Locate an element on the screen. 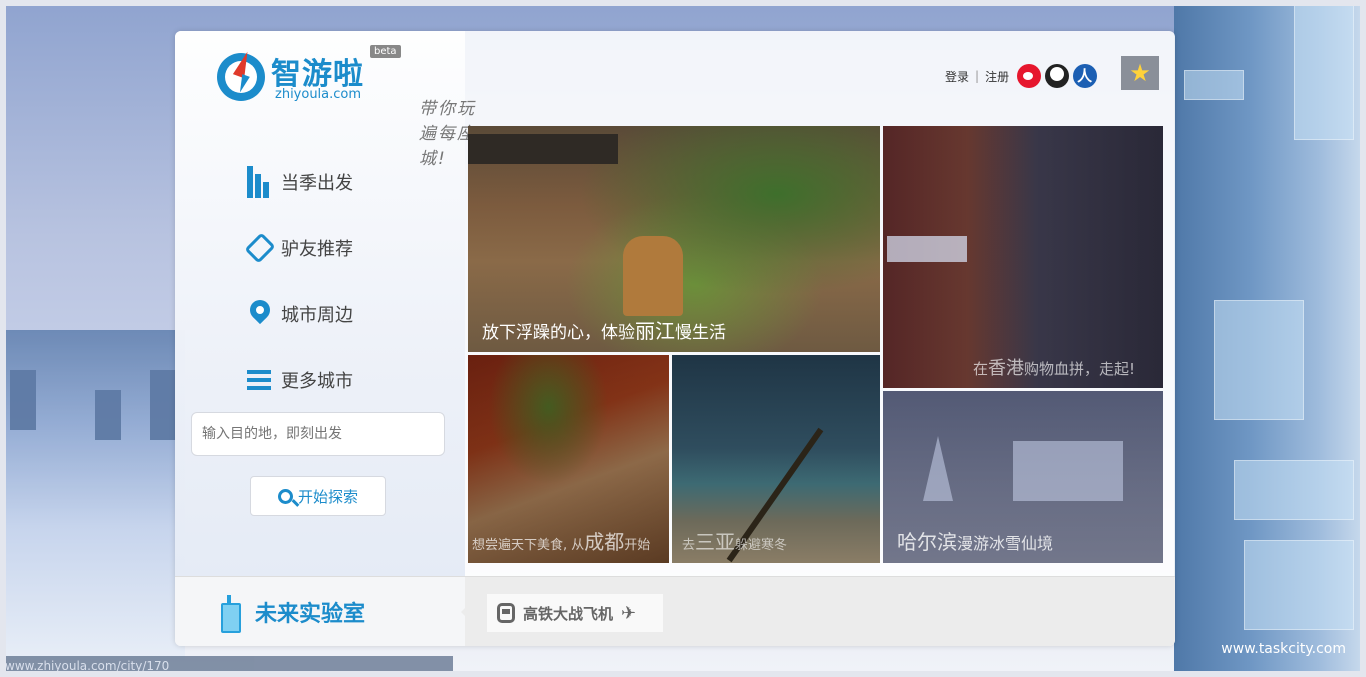 The height and width of the screenshot is (677, 1366). nav-label: 当季出发 is located at coordinates (317, 183).